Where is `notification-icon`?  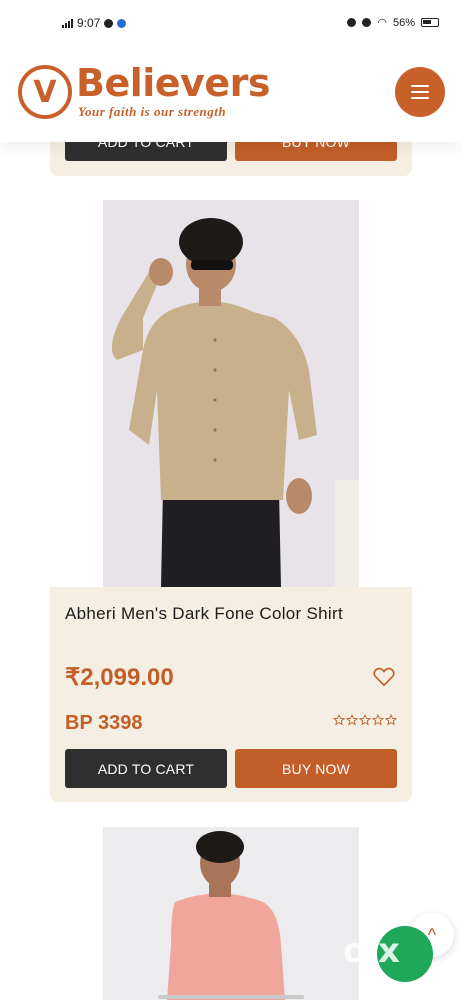 notification-icon is located at coordinates (109, 23).